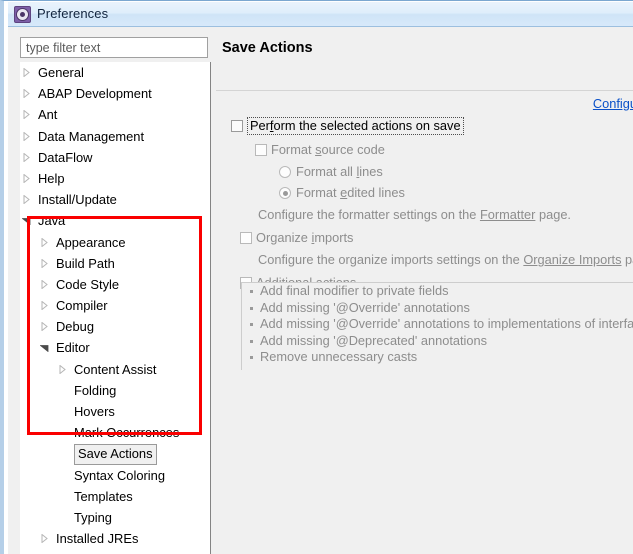  What do you see at coordinates (88, 284) in the screenshot?
I see `tree-item-label: Code Style` at bounding box center [88, 284].